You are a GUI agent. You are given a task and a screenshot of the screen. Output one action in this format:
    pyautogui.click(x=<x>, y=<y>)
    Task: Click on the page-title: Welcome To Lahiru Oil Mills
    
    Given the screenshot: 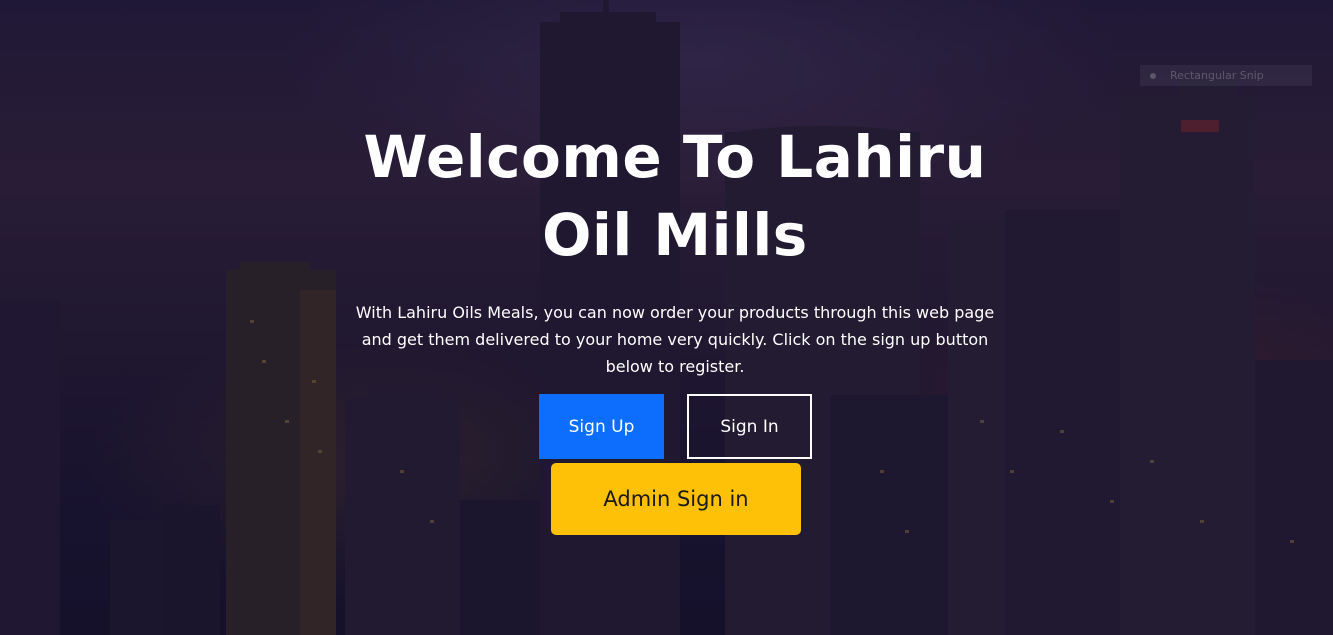 What is the action you would take?
    pyautogui.click(x=675, y=196)
    